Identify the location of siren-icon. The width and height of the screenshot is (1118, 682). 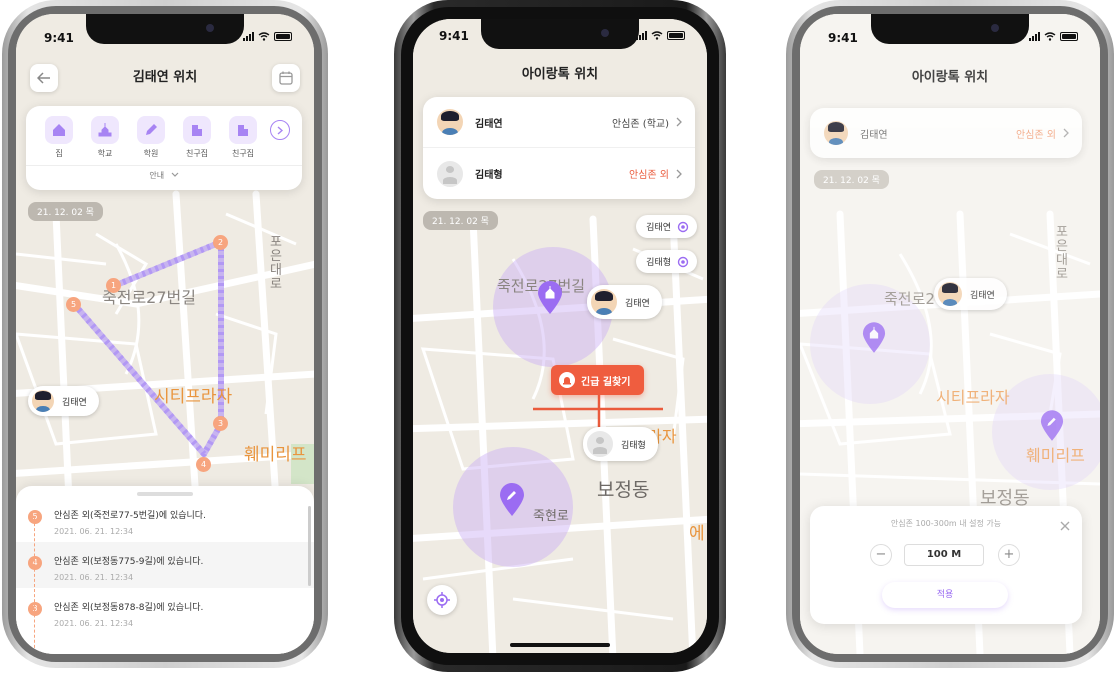
(567, 380).